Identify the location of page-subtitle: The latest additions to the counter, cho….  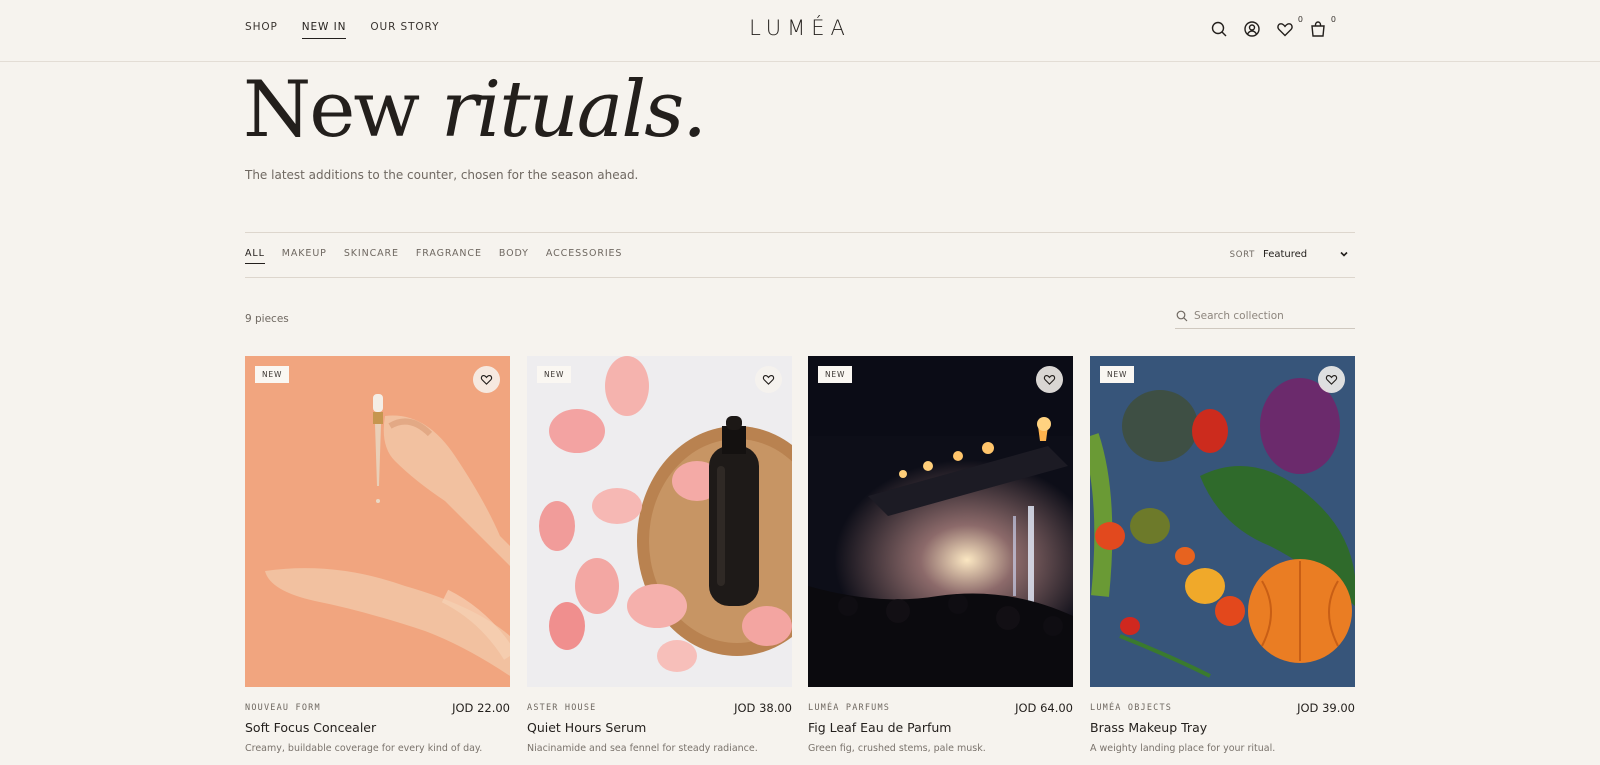
(442, 175).